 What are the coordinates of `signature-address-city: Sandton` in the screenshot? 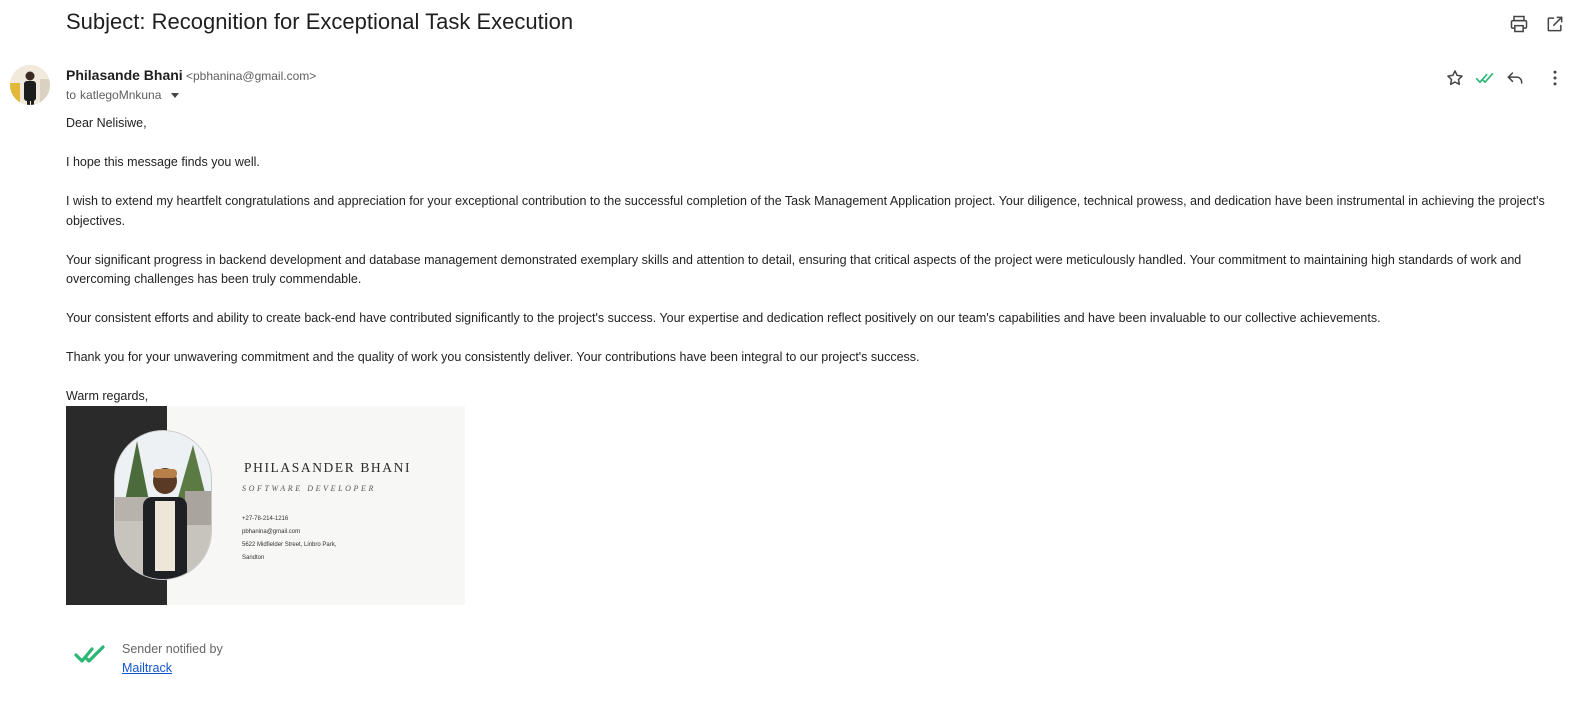 It's located at (253, 558).